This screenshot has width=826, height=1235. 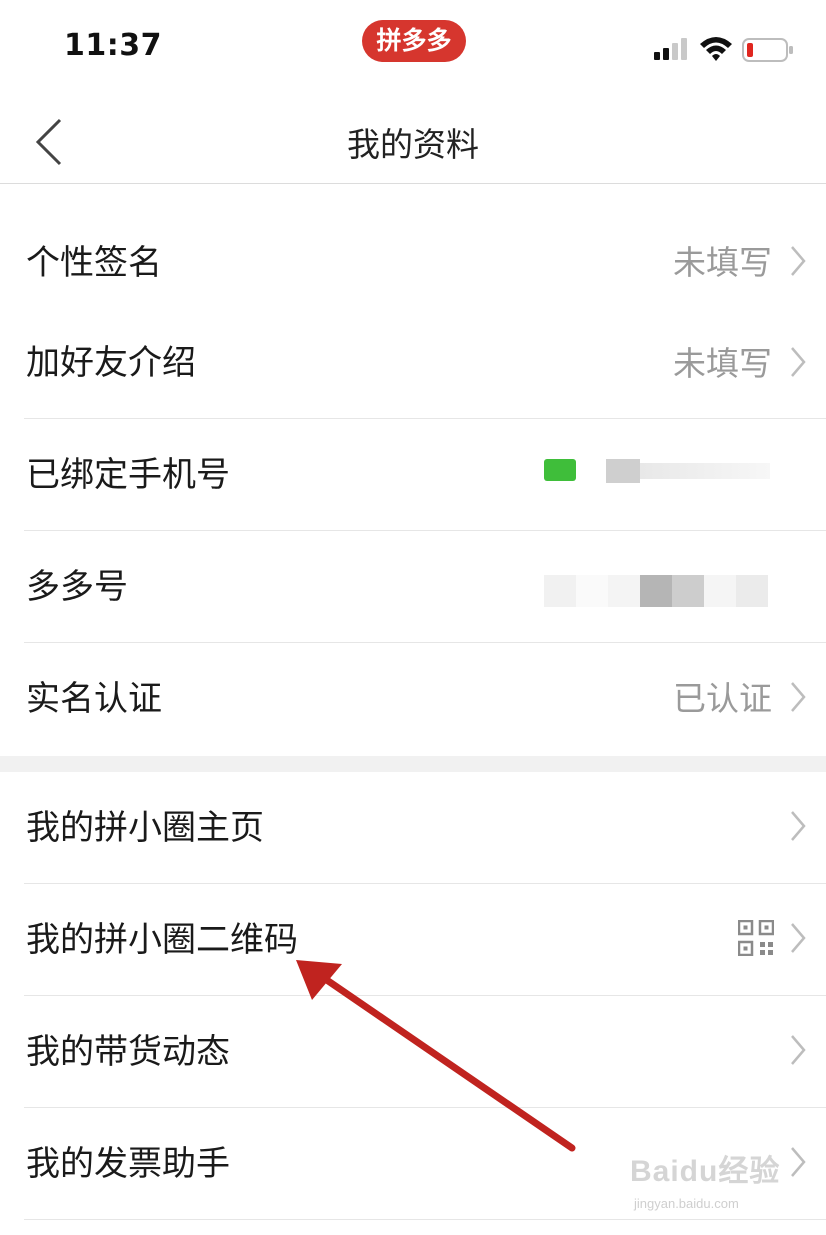 I want to click on status-bar: 11:37 拼多多, so click(x=413, y=48).